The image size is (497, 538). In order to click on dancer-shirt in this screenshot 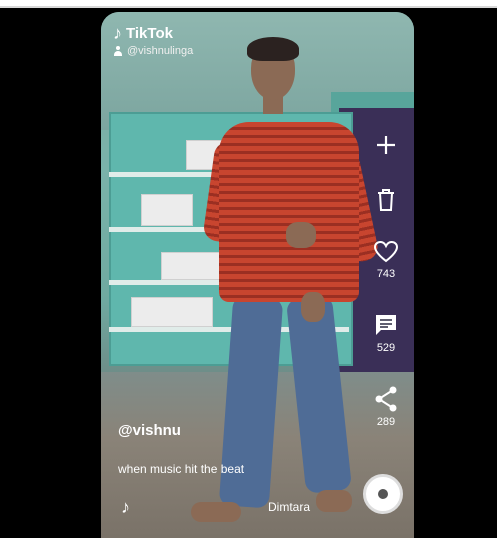, I will do `click(289, 212)`.